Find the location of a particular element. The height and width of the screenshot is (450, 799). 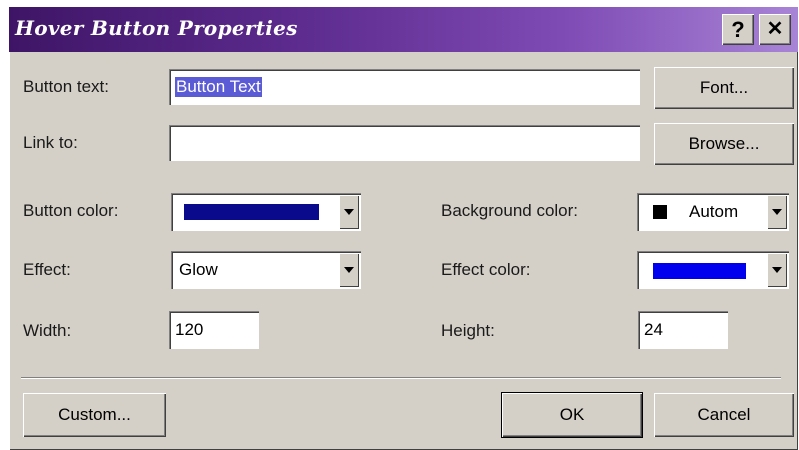

effect-value: Glow is located at coordinates (198, 269).